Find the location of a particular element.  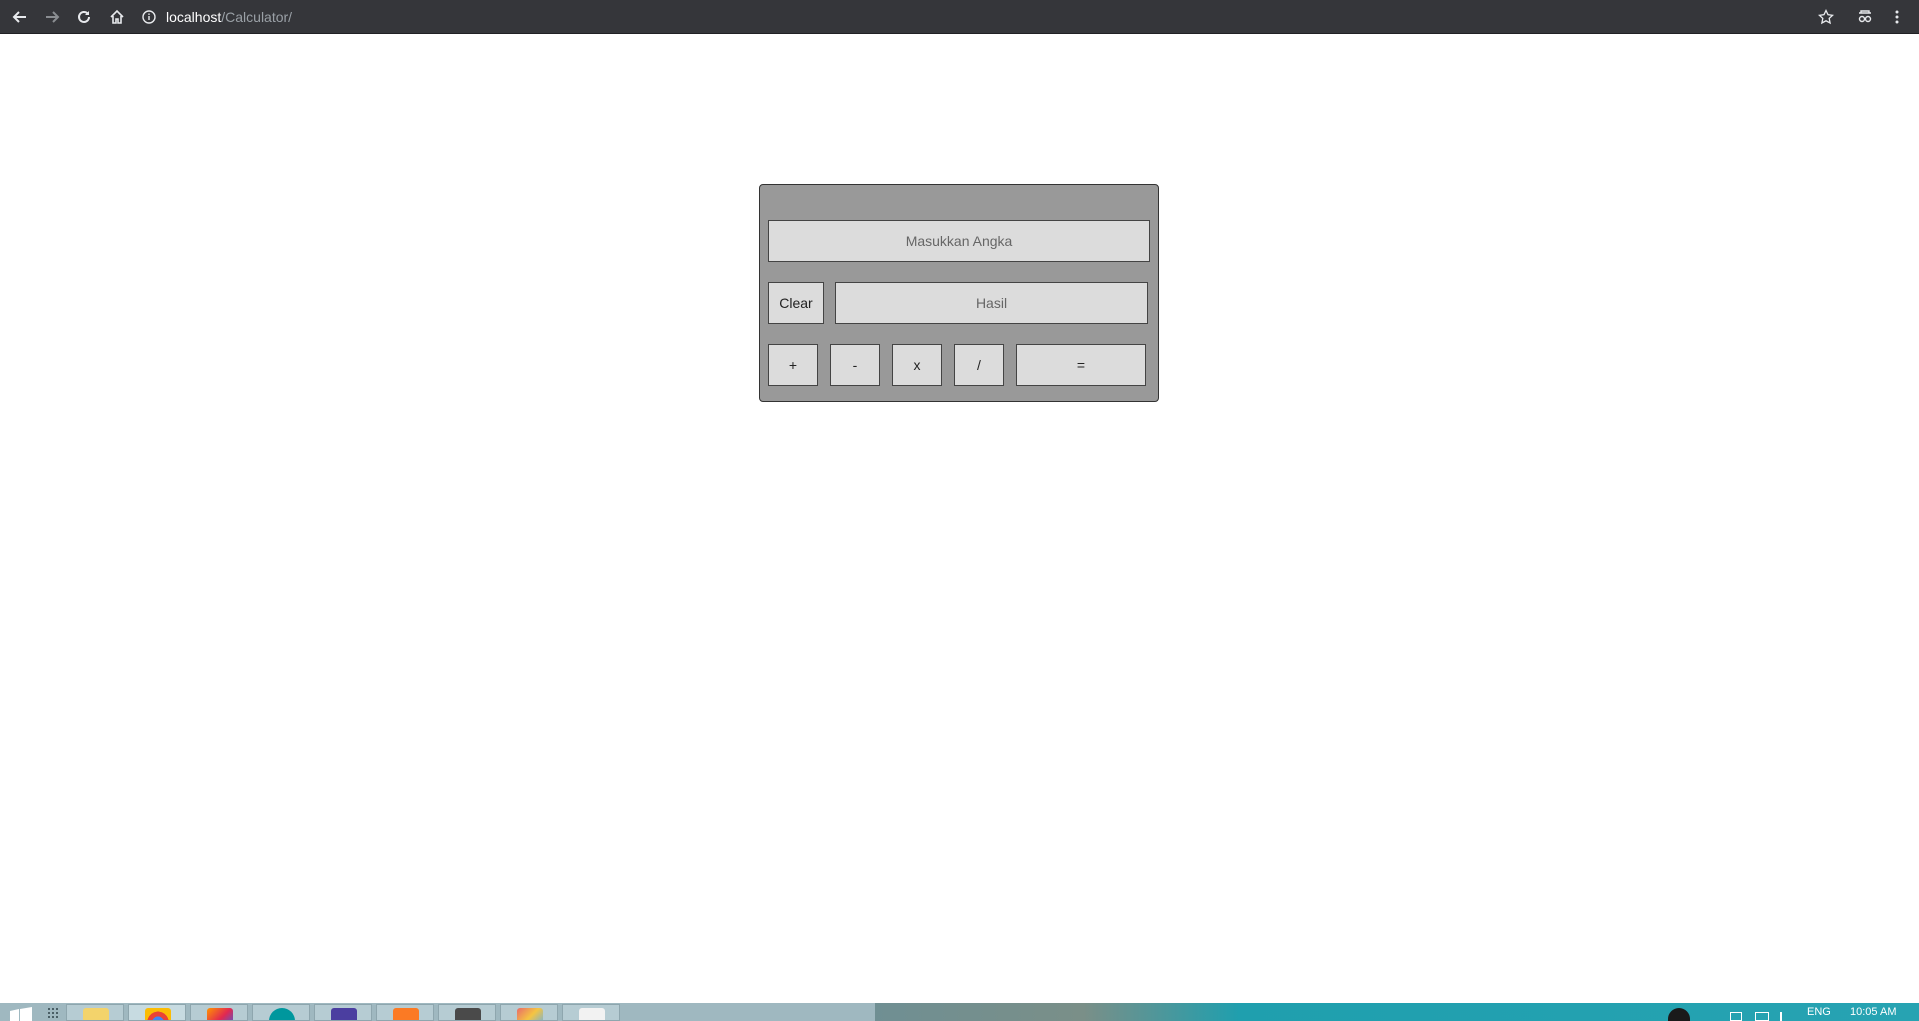

taskbar-settings is located at coordinates (343, 1012).